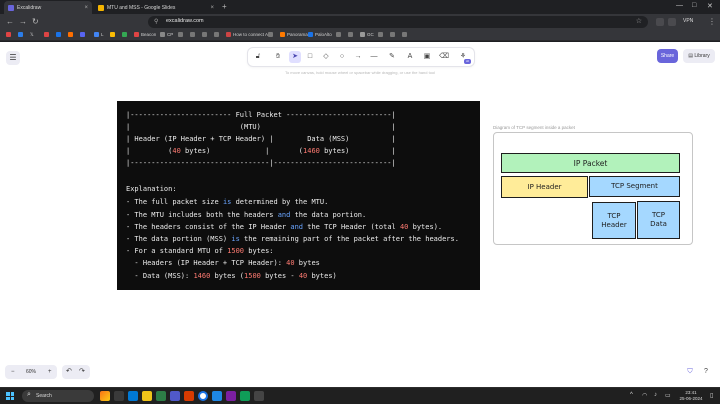 The width and height of the screenshot is (720, 404). Describe the element at coordinates (699, 56) in the screenshot. I see `library-button: ▤ Library` at that location.